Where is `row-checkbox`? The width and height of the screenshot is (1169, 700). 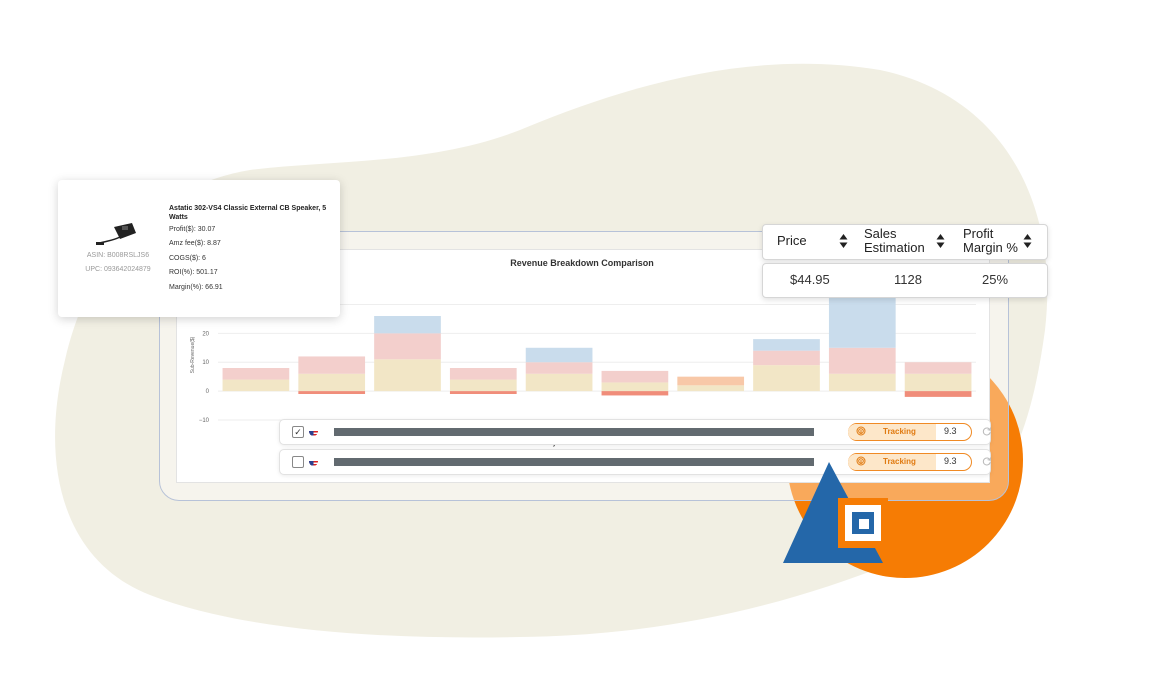 row-checkbox is located at coordinates (298, 462).